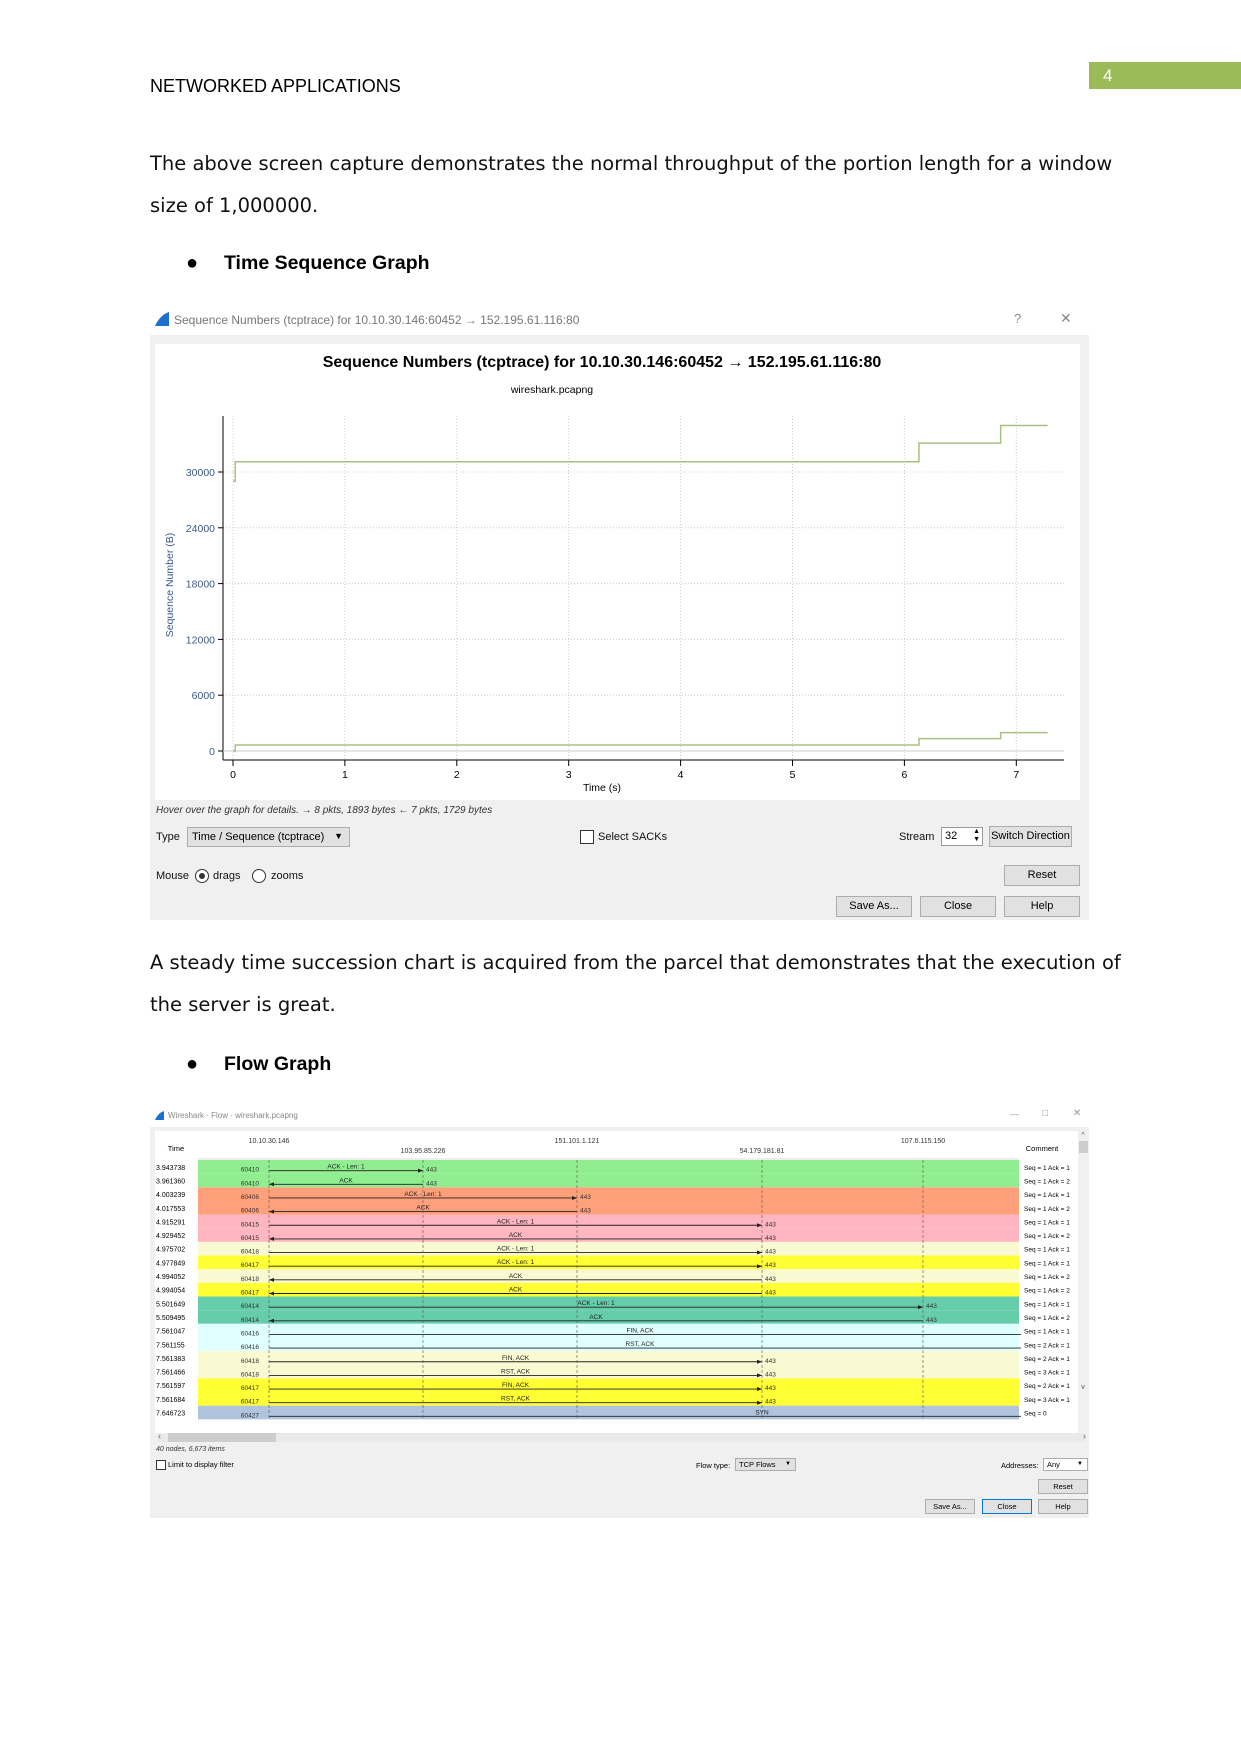  Describe the element at coordinates (200, 529) in the screenshot. I see `y-tick-label: 24000` at that location.